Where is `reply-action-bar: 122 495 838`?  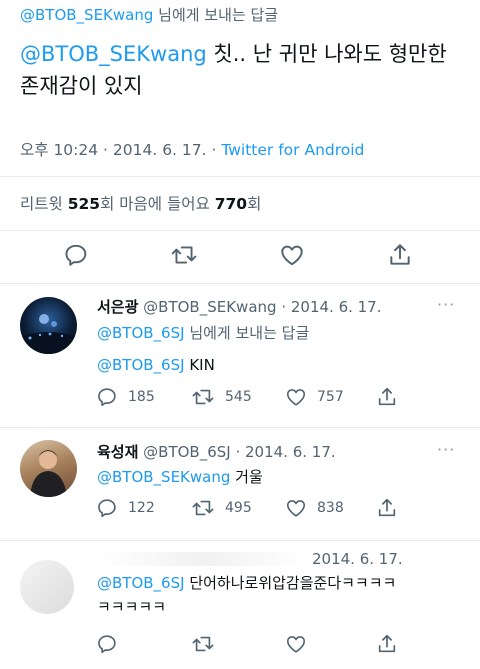
reply-action-bar: 122 495 838 is located at coordinates (240, 512).